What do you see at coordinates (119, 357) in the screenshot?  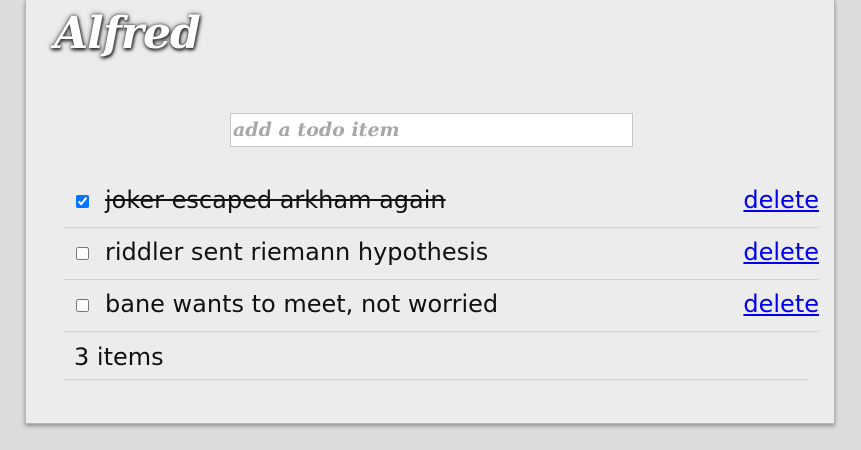 I see `item-count: 3 items` at bounding box center [119, 357].